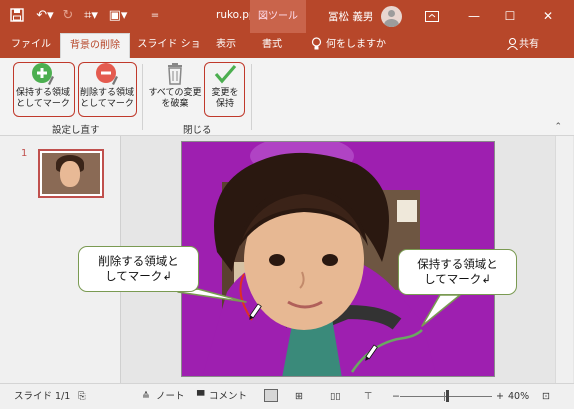 Image resolution: width=574 pixels, height=409 pixels. What do you see at coordinates (432, 16) in the screenshot?
I see `ribbon-display-icon` at bounding box center [432, 16].